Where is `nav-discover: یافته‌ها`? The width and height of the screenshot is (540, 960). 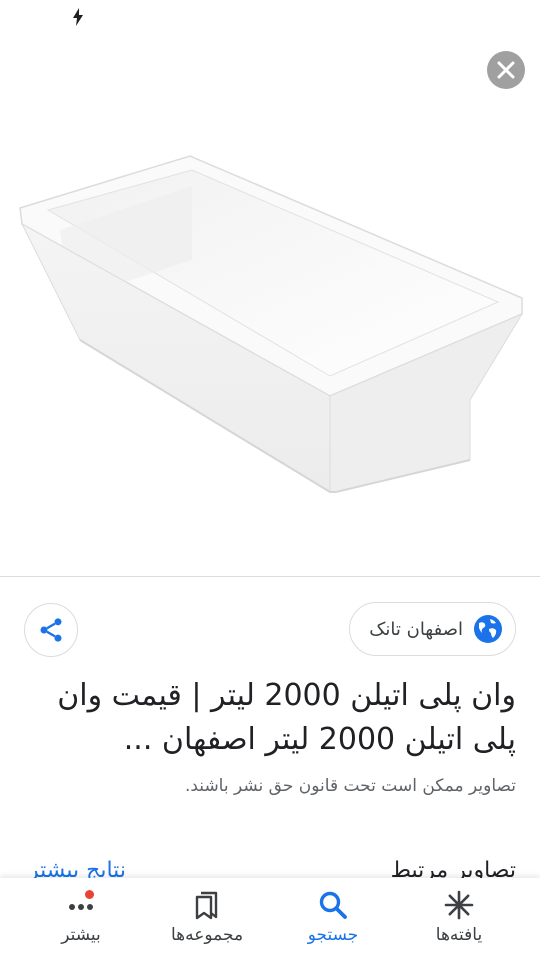 nav-discover: یافته‌ها is located at coordinates (459, 919).